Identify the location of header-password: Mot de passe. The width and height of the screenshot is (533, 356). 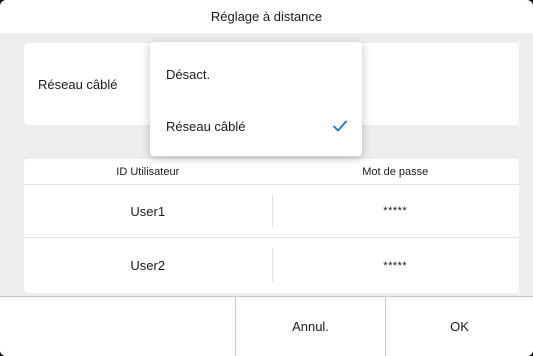
(395, 171).